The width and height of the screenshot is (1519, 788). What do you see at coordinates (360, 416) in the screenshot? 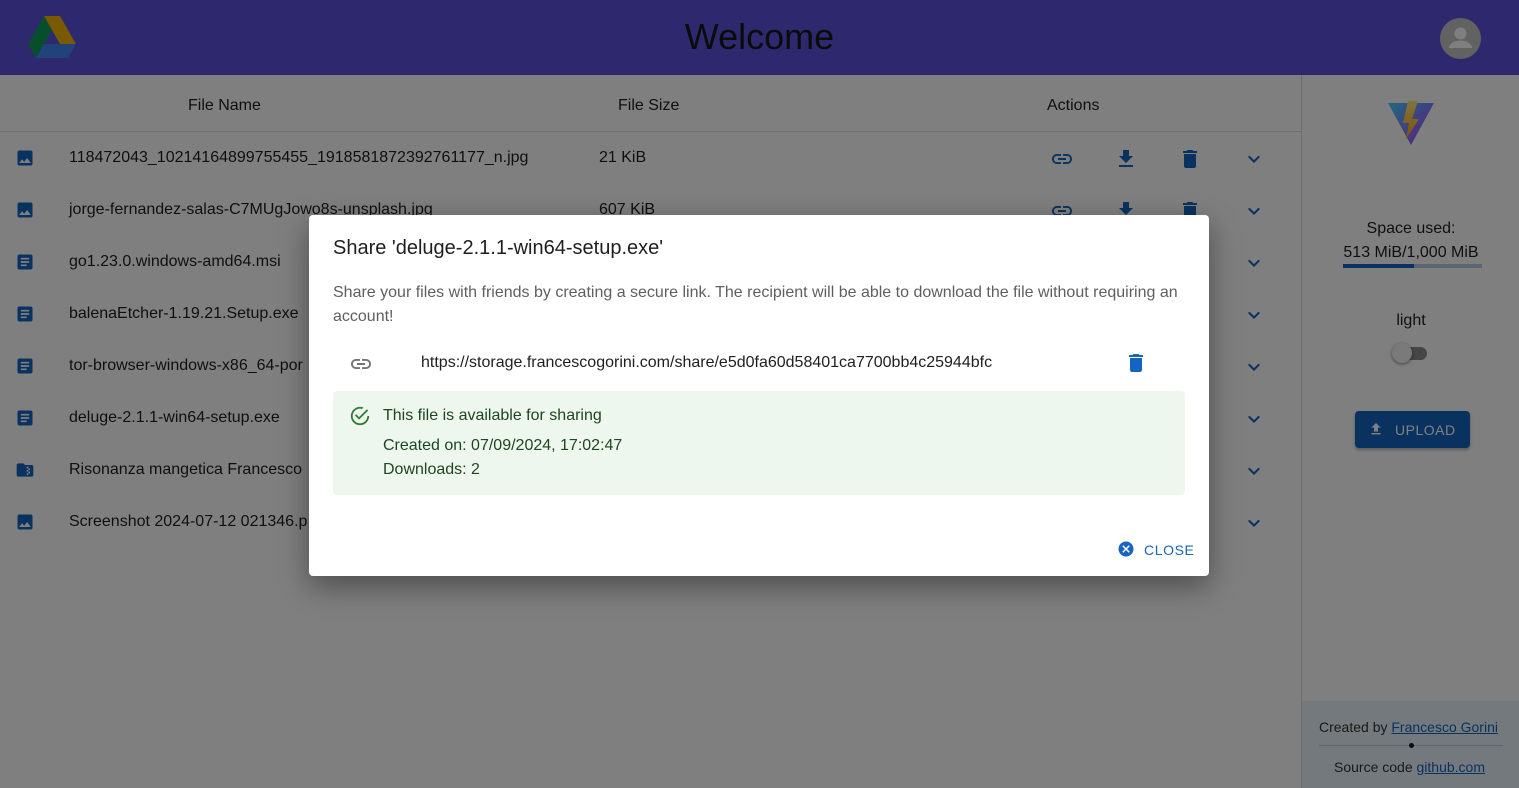
I see `check-circle-icon` at bounding box center [360, 416].